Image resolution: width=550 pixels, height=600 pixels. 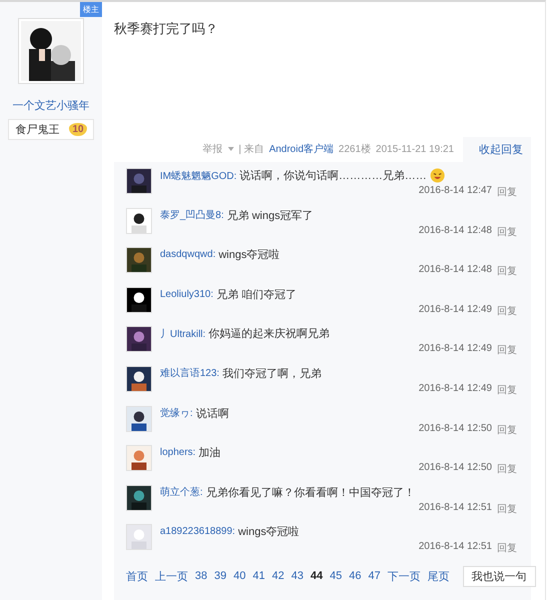 What do you see at coordinates (336, 576) in the screenshot?
I see `page-link: 45` at bounding box center [336, 576].